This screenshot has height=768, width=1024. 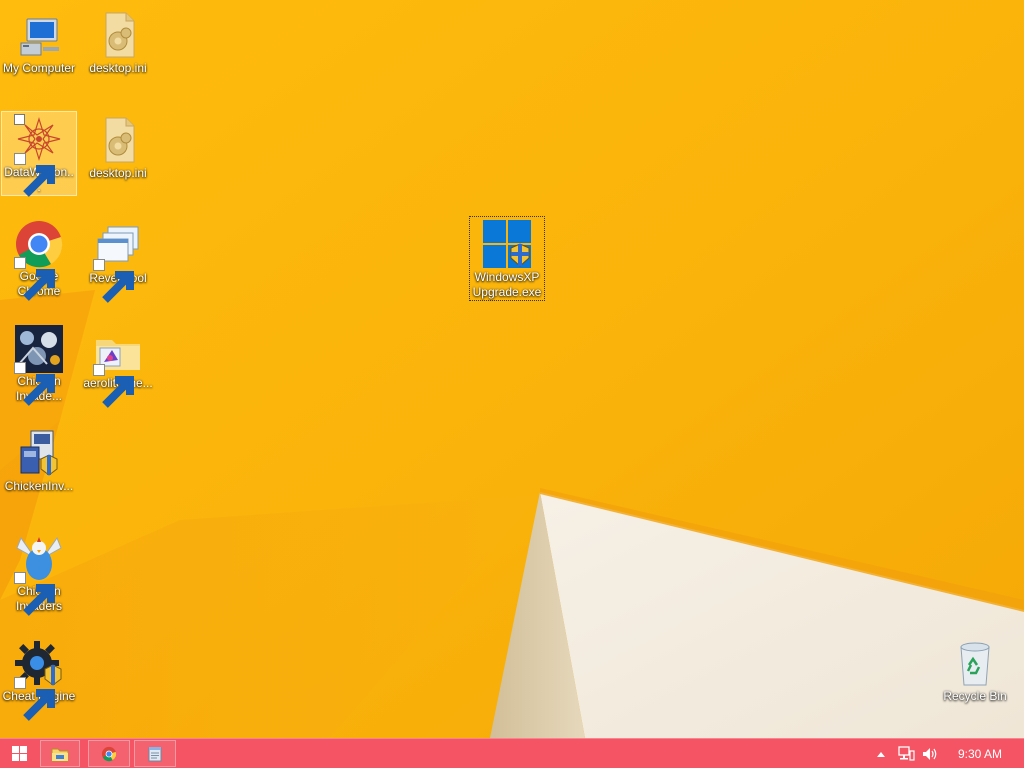 What do you see at coordinates (19, 119) in the screenshot?
I see `selection-checkbox` at bounding box center [19, 119].